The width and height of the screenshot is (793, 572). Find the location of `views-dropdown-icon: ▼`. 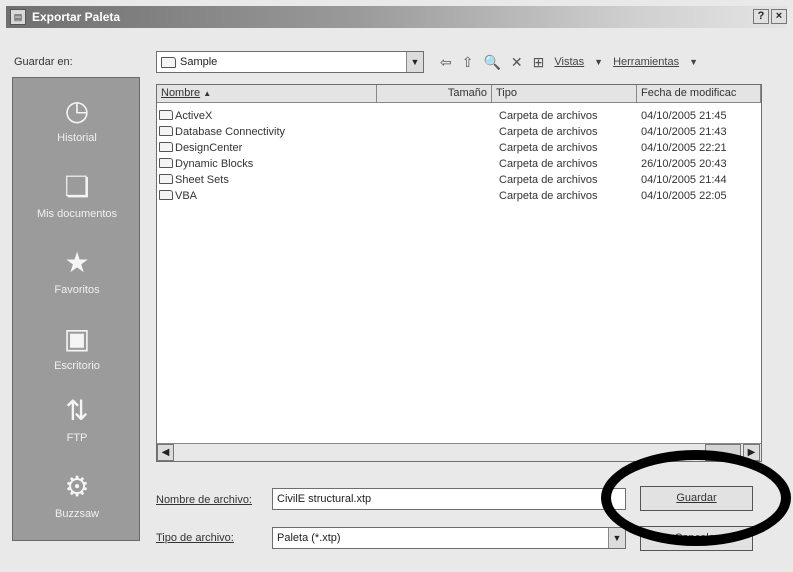

views-dropdown-icon: ▼ is located at coordinates (598, 62).